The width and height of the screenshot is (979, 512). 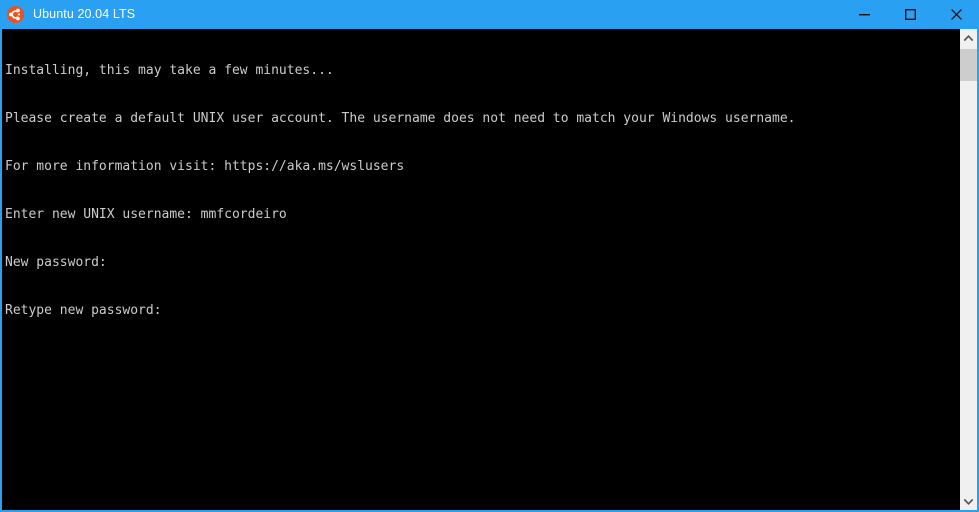 I want to click on scrollbar-up-button, so click(x=968, y=37).